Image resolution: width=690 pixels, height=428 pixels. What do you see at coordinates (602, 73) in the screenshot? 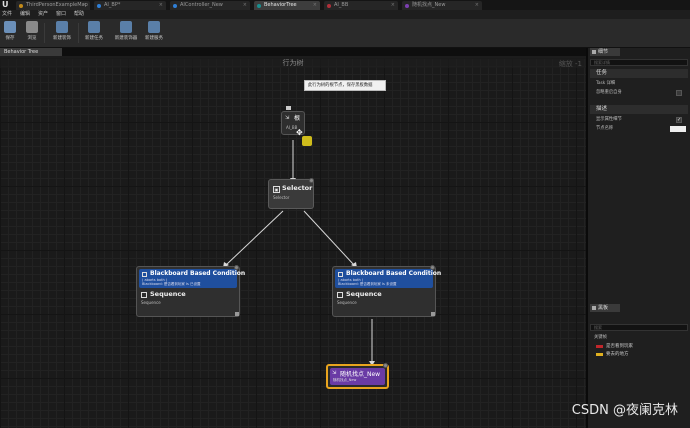
I see `details-section-task-label: 任务` at bounding box center [602, 73].